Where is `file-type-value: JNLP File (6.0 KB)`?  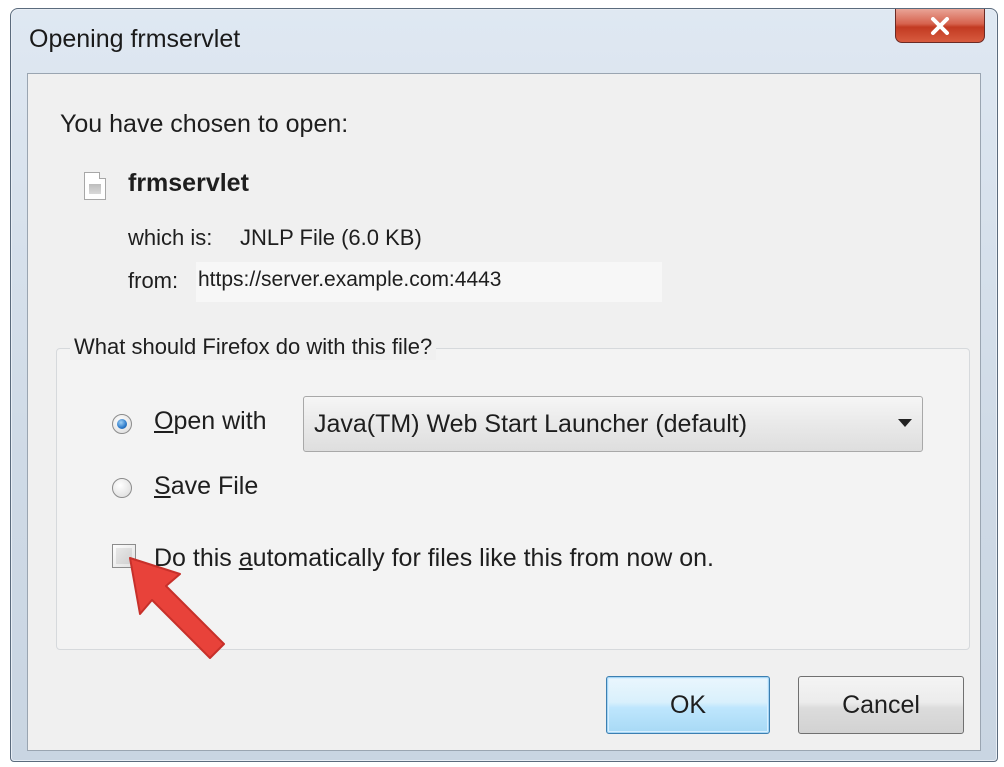
file-type-value: JNLP File (6.0 KB) is located at coordinates (331, 237).